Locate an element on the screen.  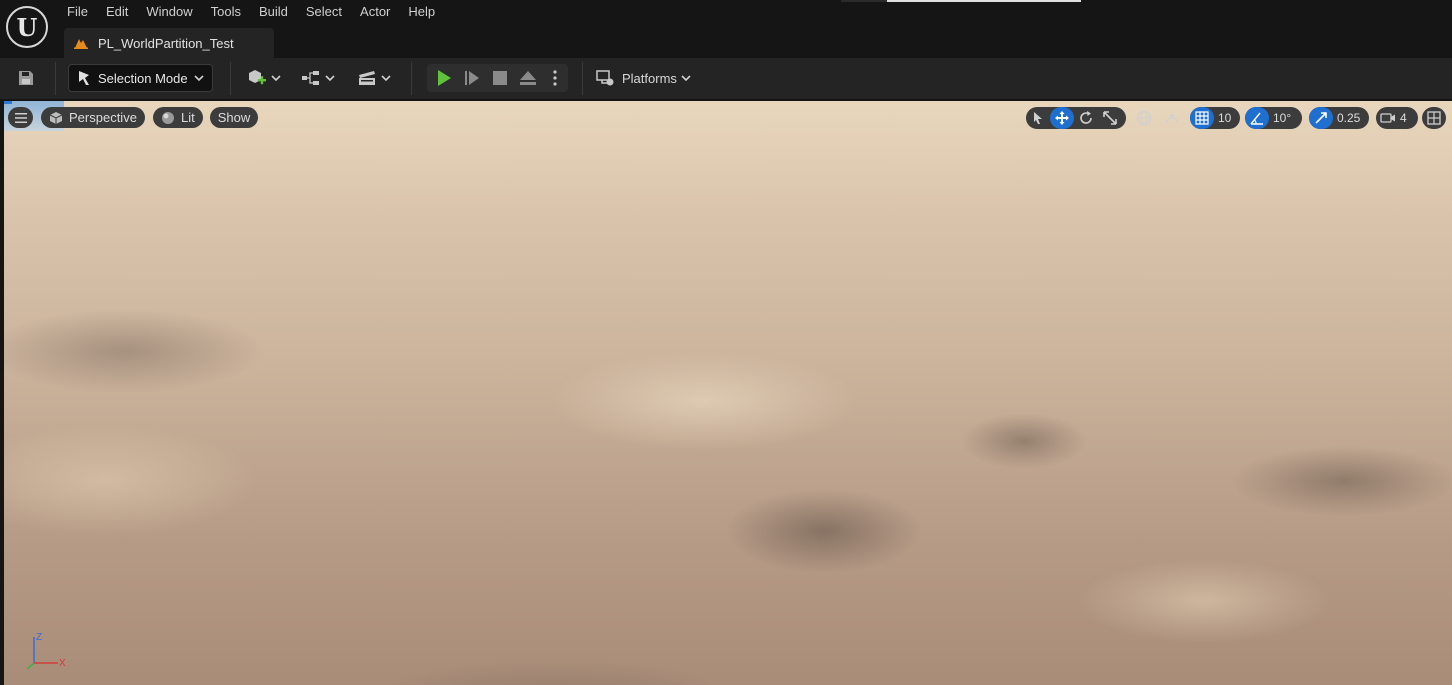
camera-icon is located at coordinates (1387, 118).